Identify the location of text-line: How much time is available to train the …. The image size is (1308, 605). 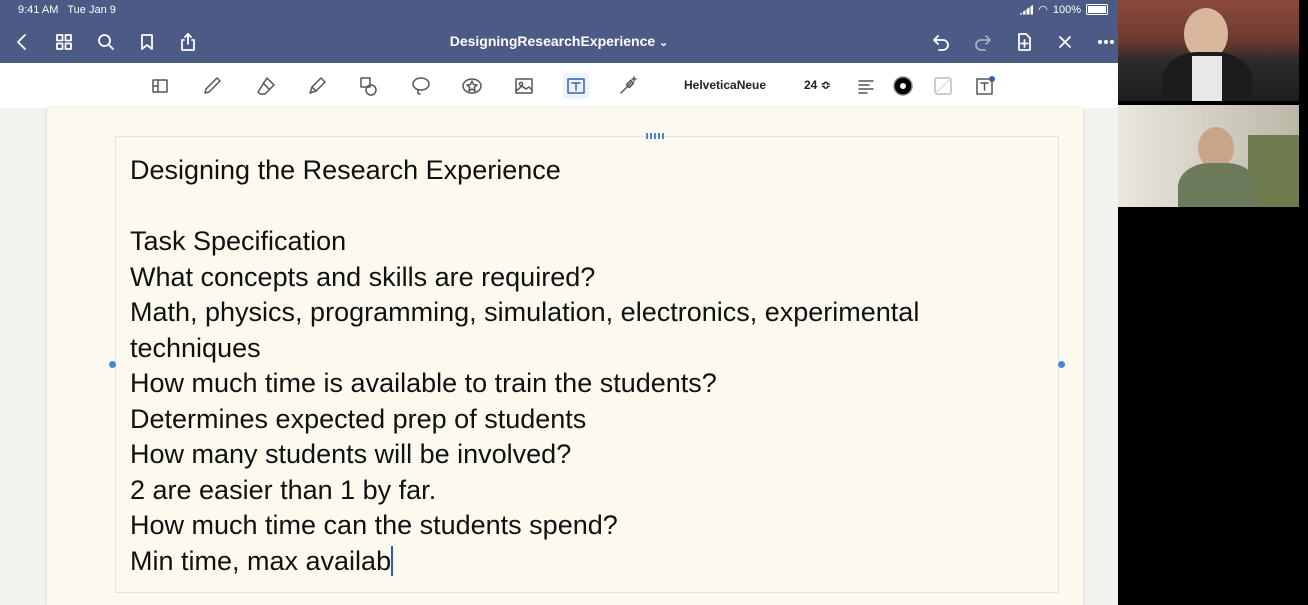
(590, 384).